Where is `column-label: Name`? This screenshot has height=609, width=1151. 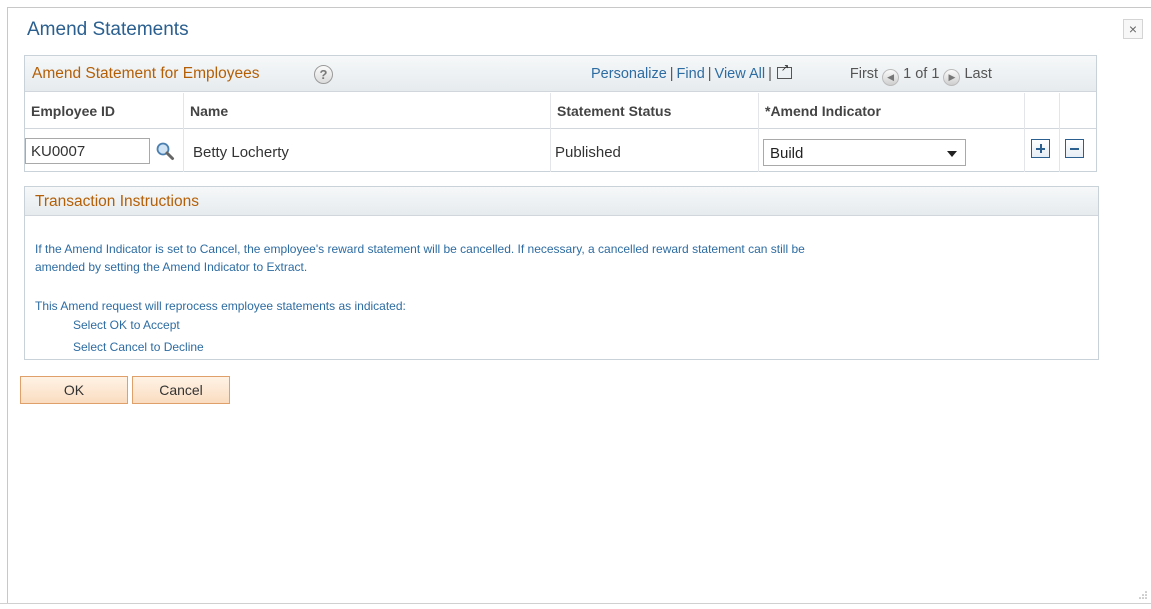
column-label: Name is located at coordinates (209, 111).